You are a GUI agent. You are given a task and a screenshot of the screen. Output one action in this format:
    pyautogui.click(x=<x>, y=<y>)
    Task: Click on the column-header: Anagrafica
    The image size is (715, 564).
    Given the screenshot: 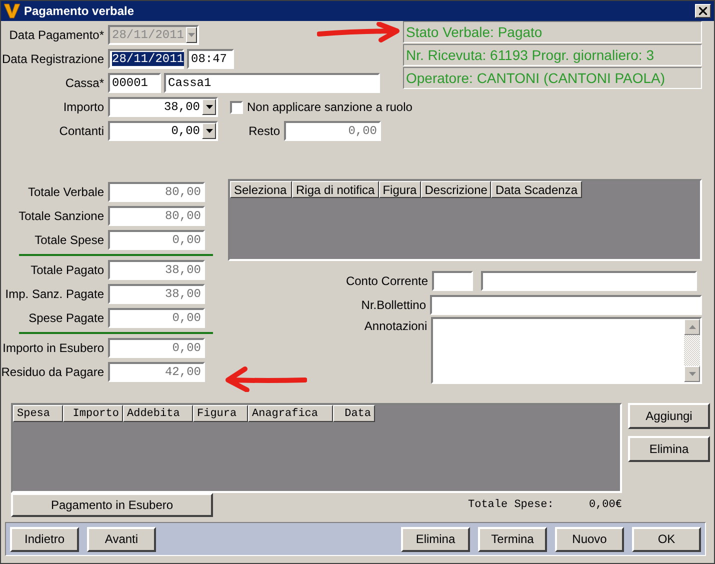 What is the action you would take?
    pyautogui.click(x=290, y=413)
    